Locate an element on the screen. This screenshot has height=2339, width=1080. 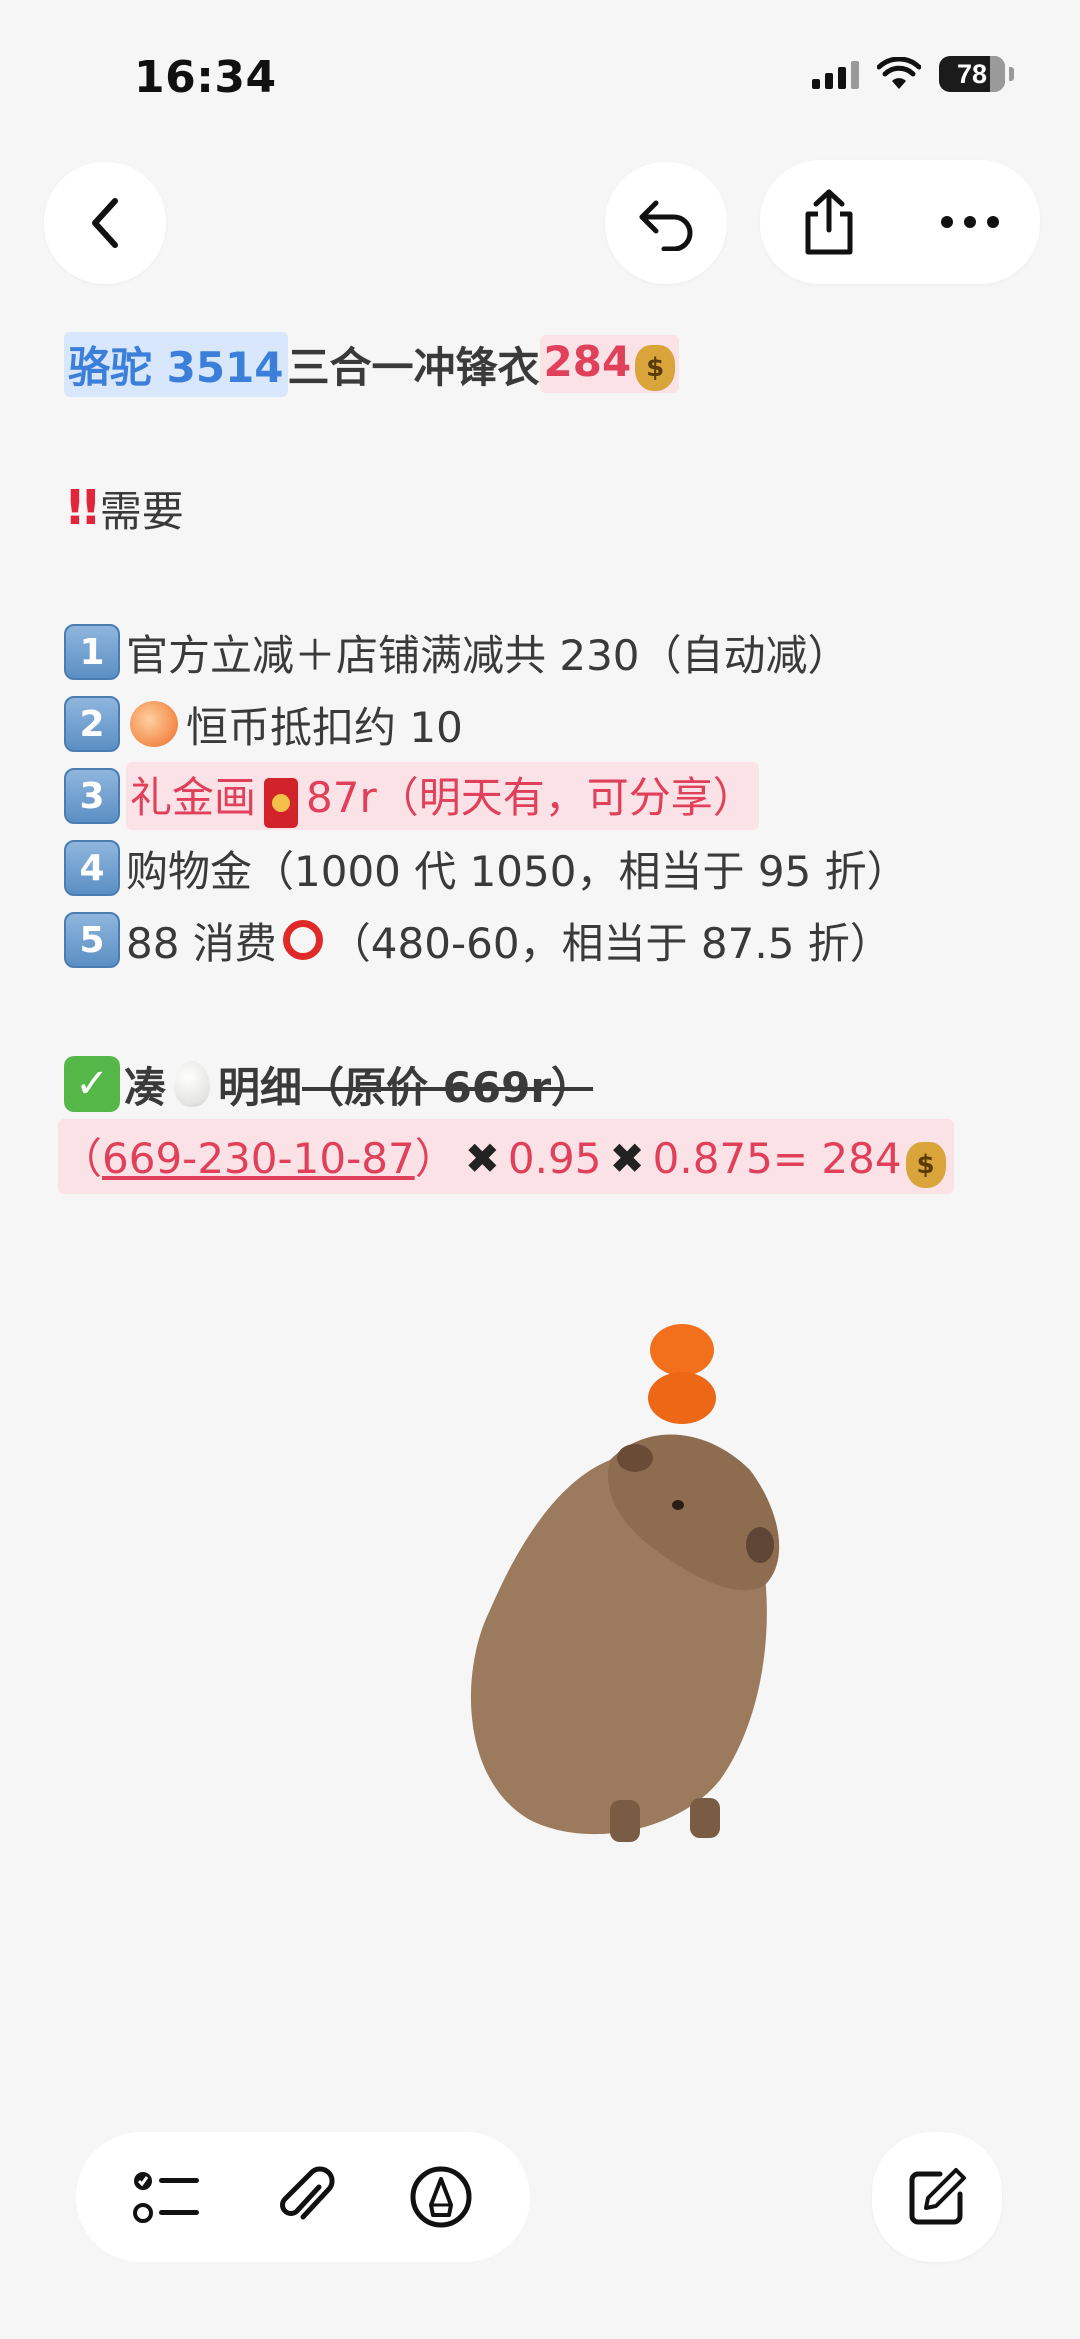
list-item-text-b: （480-60，相当于 87.5 折） is located at coordinates (610, 943).